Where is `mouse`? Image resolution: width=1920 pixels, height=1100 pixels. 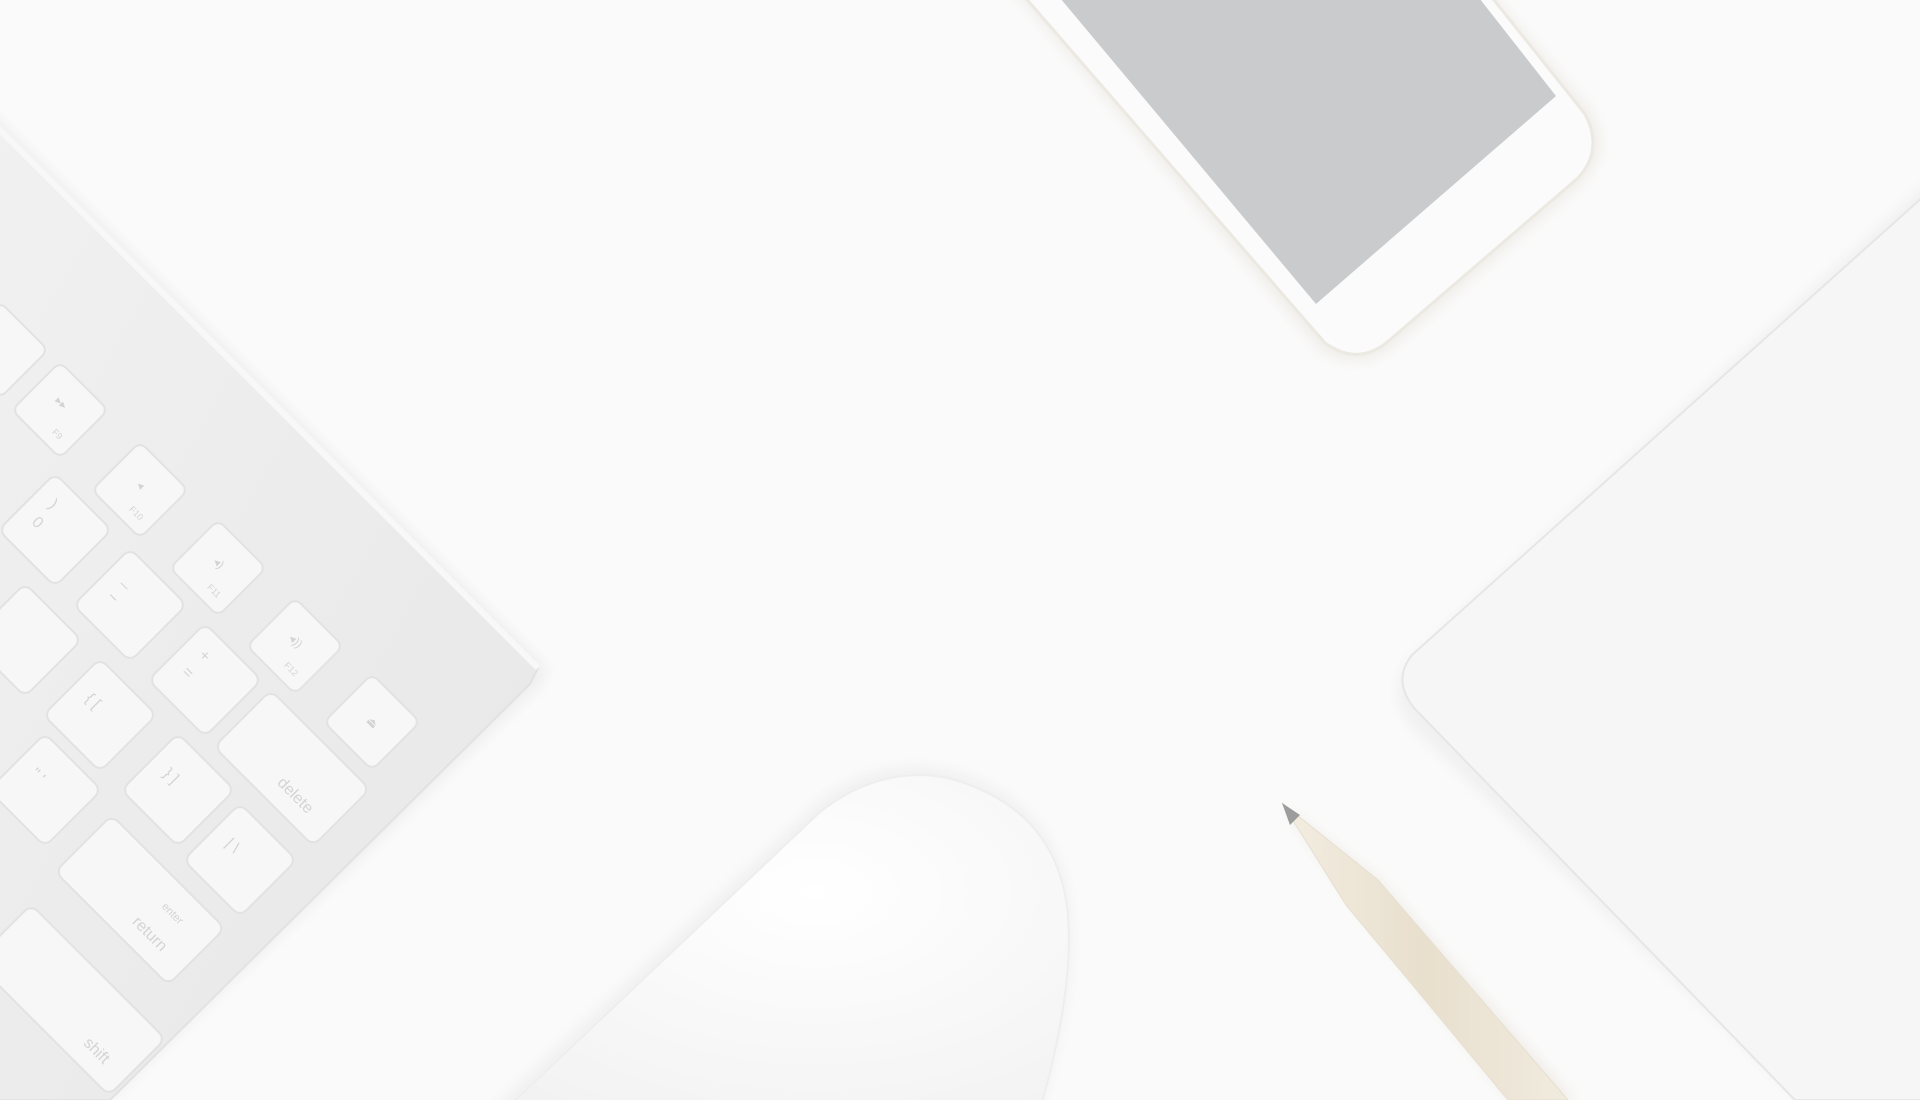
mouse is located at coordinates (786, 933).